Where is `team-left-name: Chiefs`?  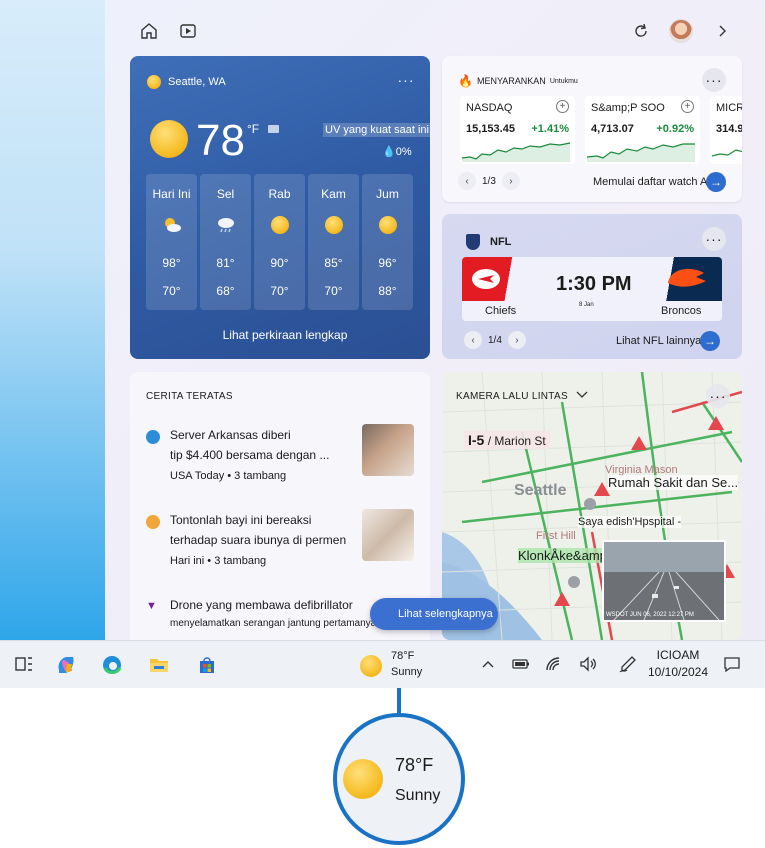 team-left-name: Chiefs is located at coordinates (501, 311).